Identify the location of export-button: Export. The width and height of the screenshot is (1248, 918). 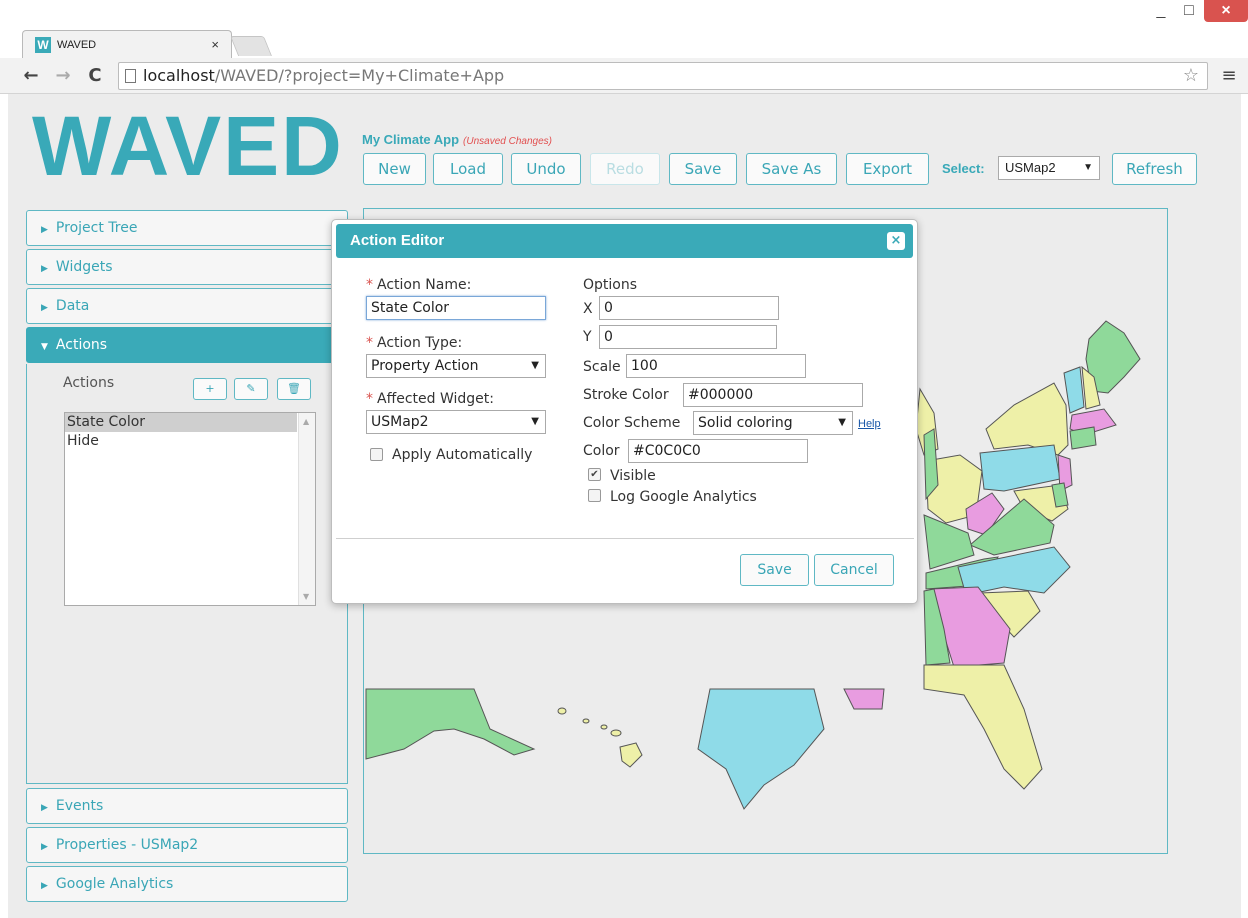
(887, 169).